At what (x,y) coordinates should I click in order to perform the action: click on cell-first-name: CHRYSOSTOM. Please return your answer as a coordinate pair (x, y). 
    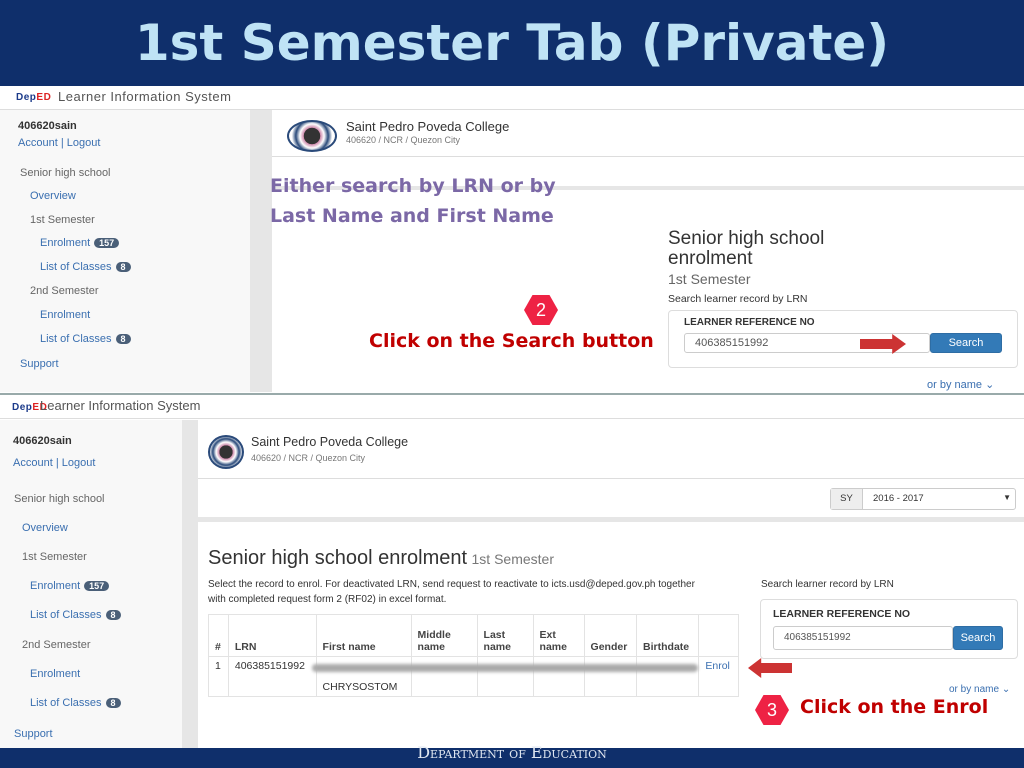
    Looking at the image, I should click on (363, 676).